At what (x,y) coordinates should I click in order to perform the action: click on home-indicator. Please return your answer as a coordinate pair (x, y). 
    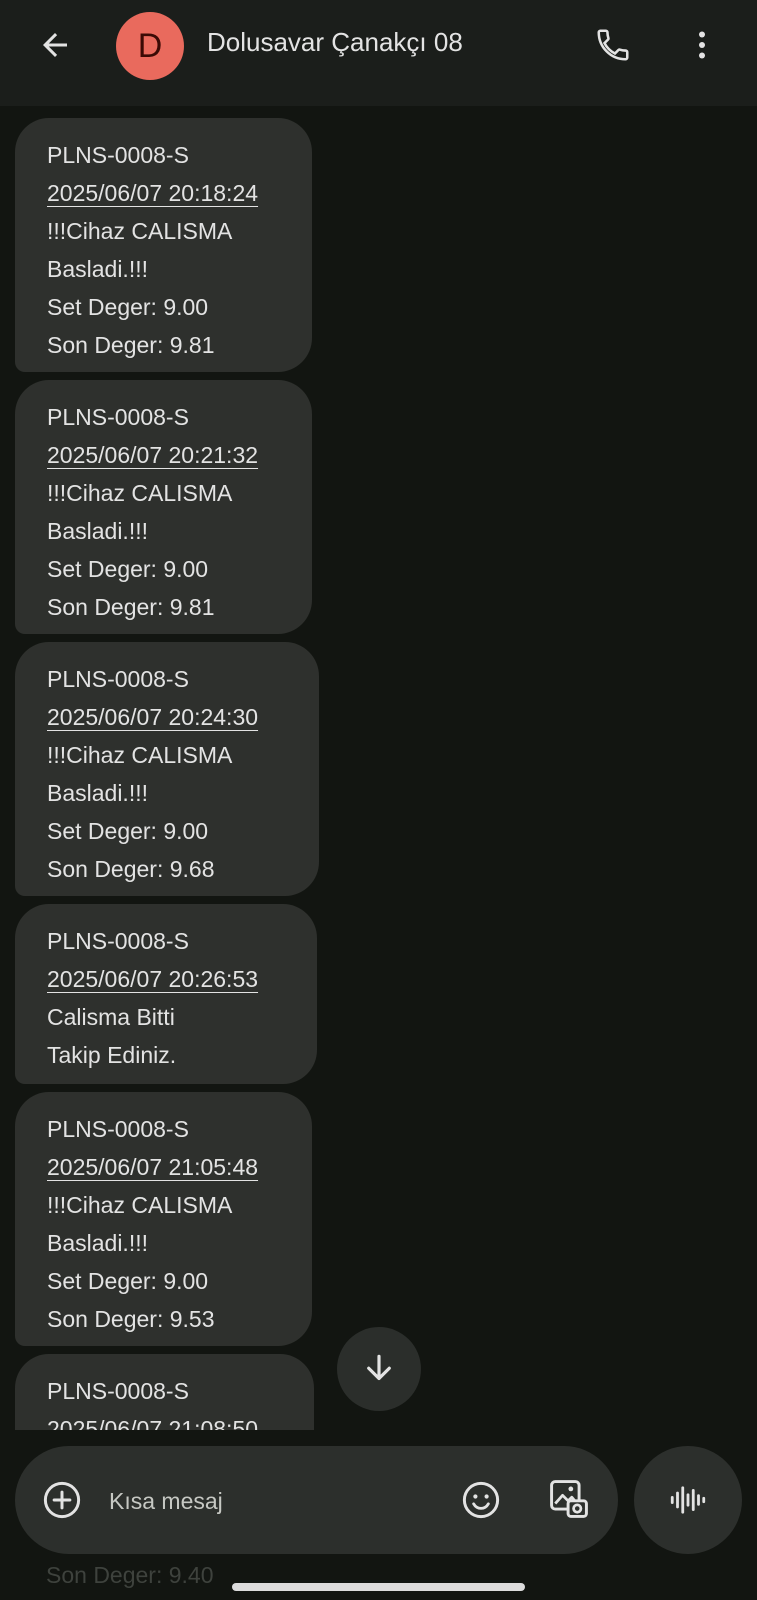
    Looking at the image, I should click on (378, 1587).